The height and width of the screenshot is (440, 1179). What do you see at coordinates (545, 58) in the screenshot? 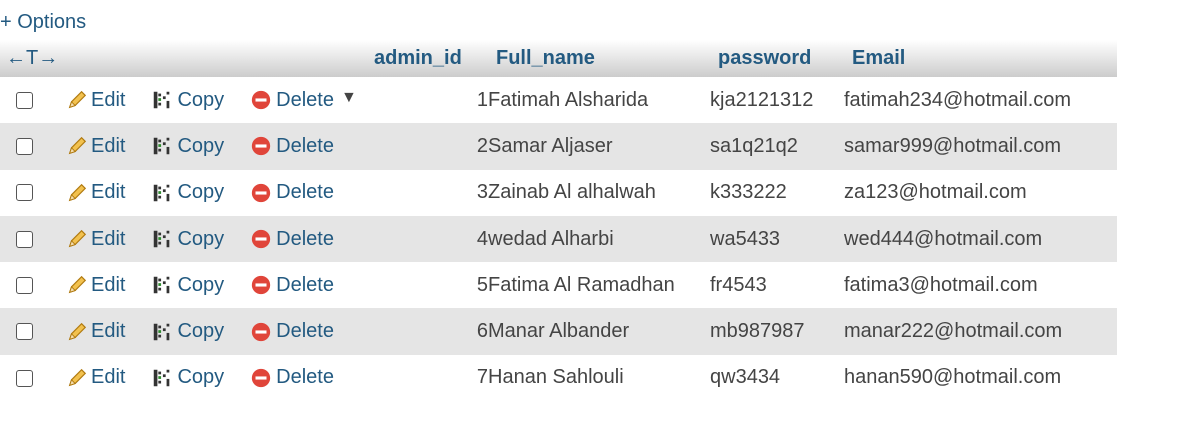
I see `column-header-full-name-label: Full_name` at bounding box center [545, 58].